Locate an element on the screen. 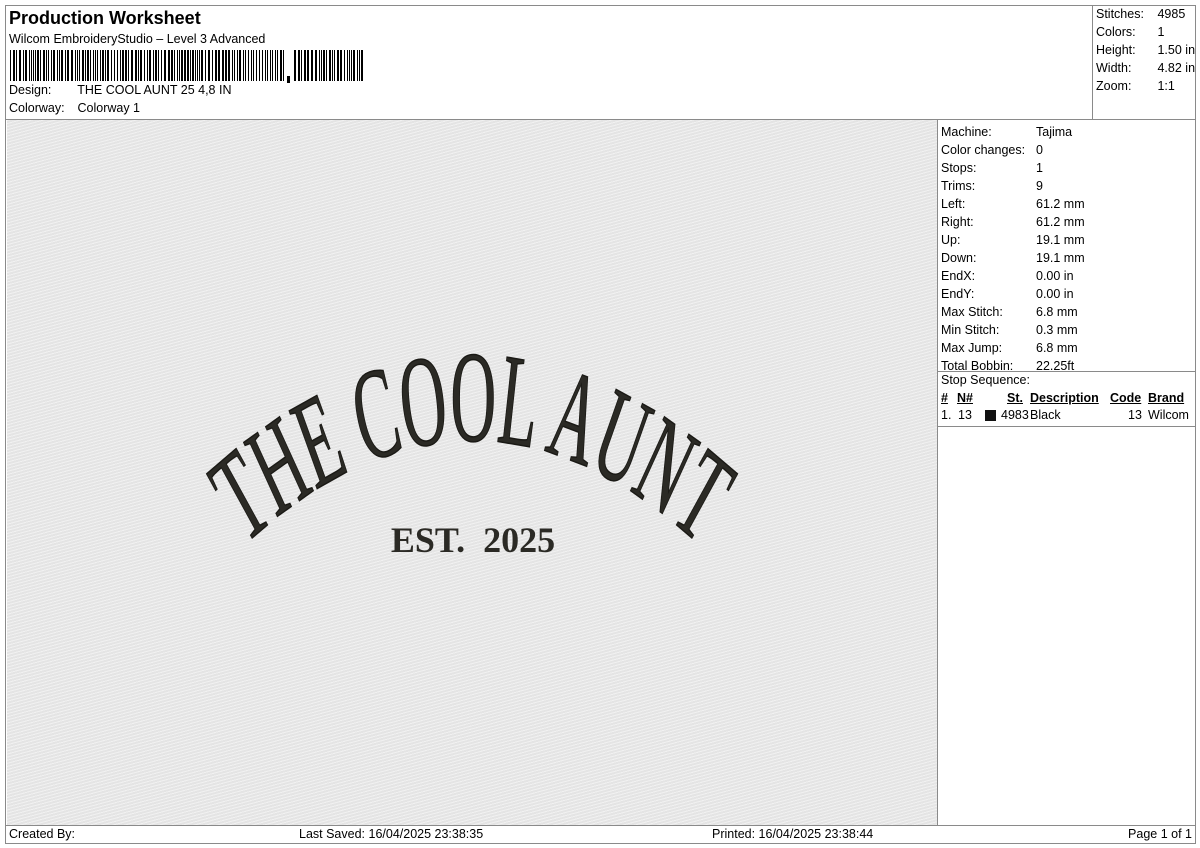 Image resolution: width=1200 pixels, height=848 pixels. machine-info-value: 0.00 in is located at coordinates (1055, 276).